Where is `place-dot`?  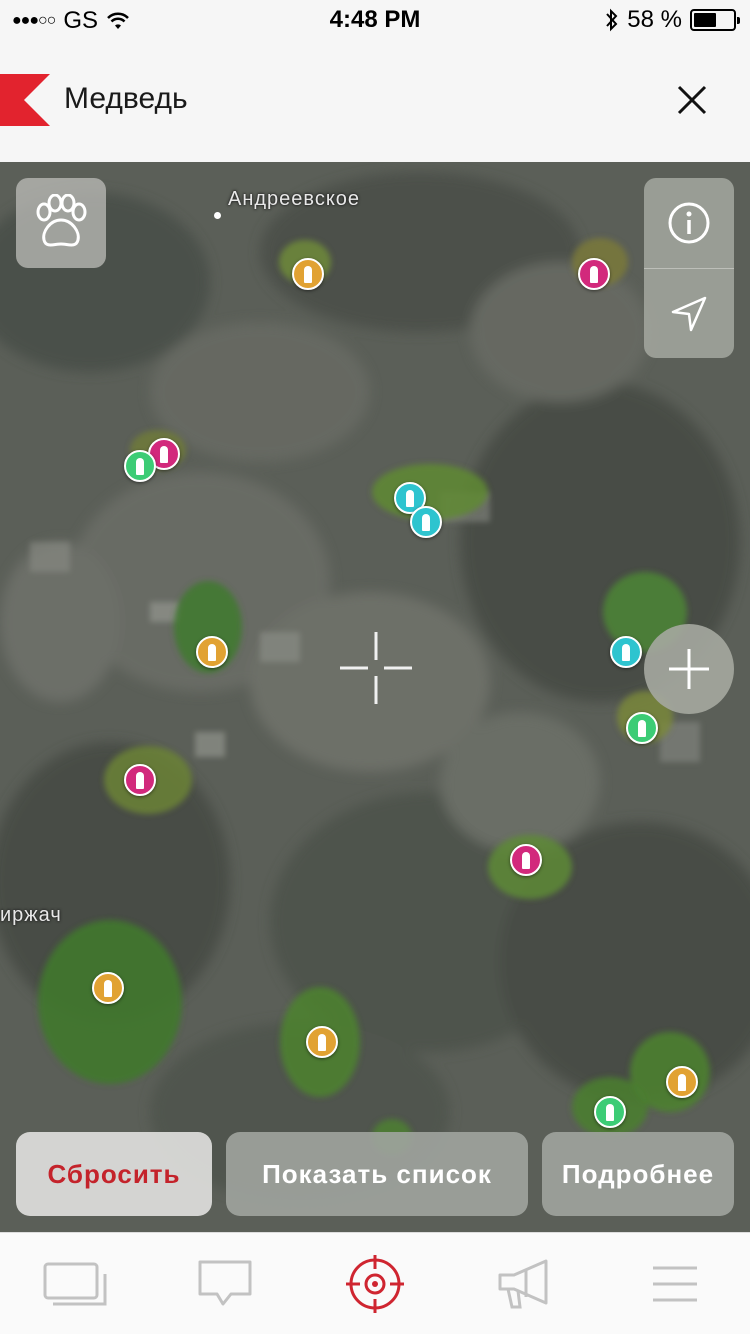
place-dot is located at coordinates (217, 215).